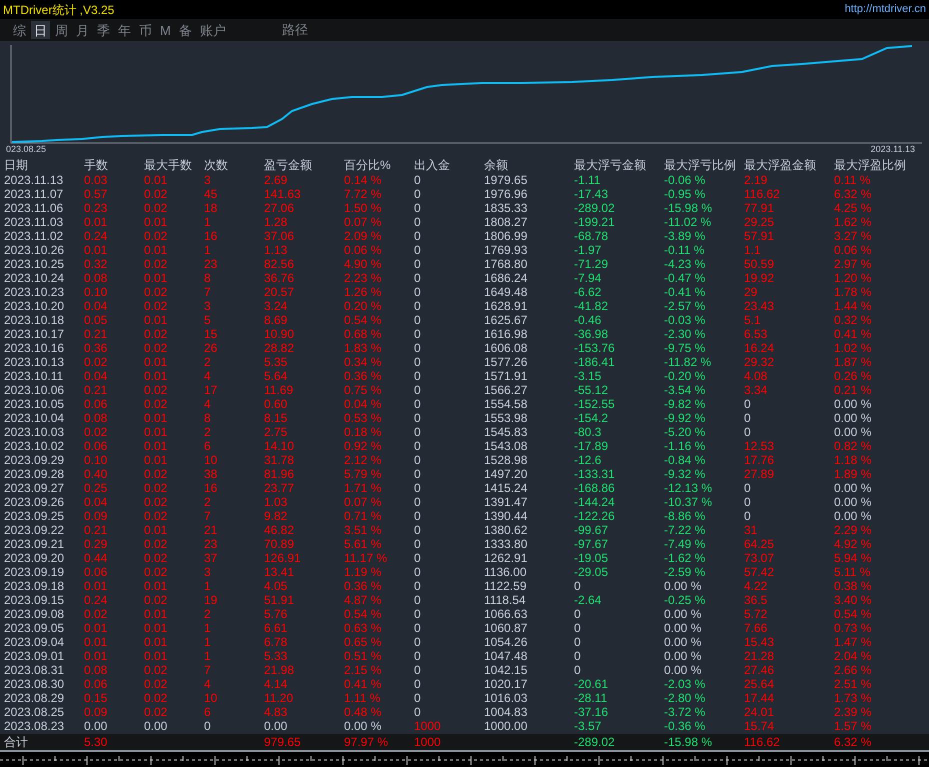 This screenshot has height=767, width=929. Describe the element at coordinates (685, 334) in the screenshot. I see `table-cell-text: -2.30 %` at that location.